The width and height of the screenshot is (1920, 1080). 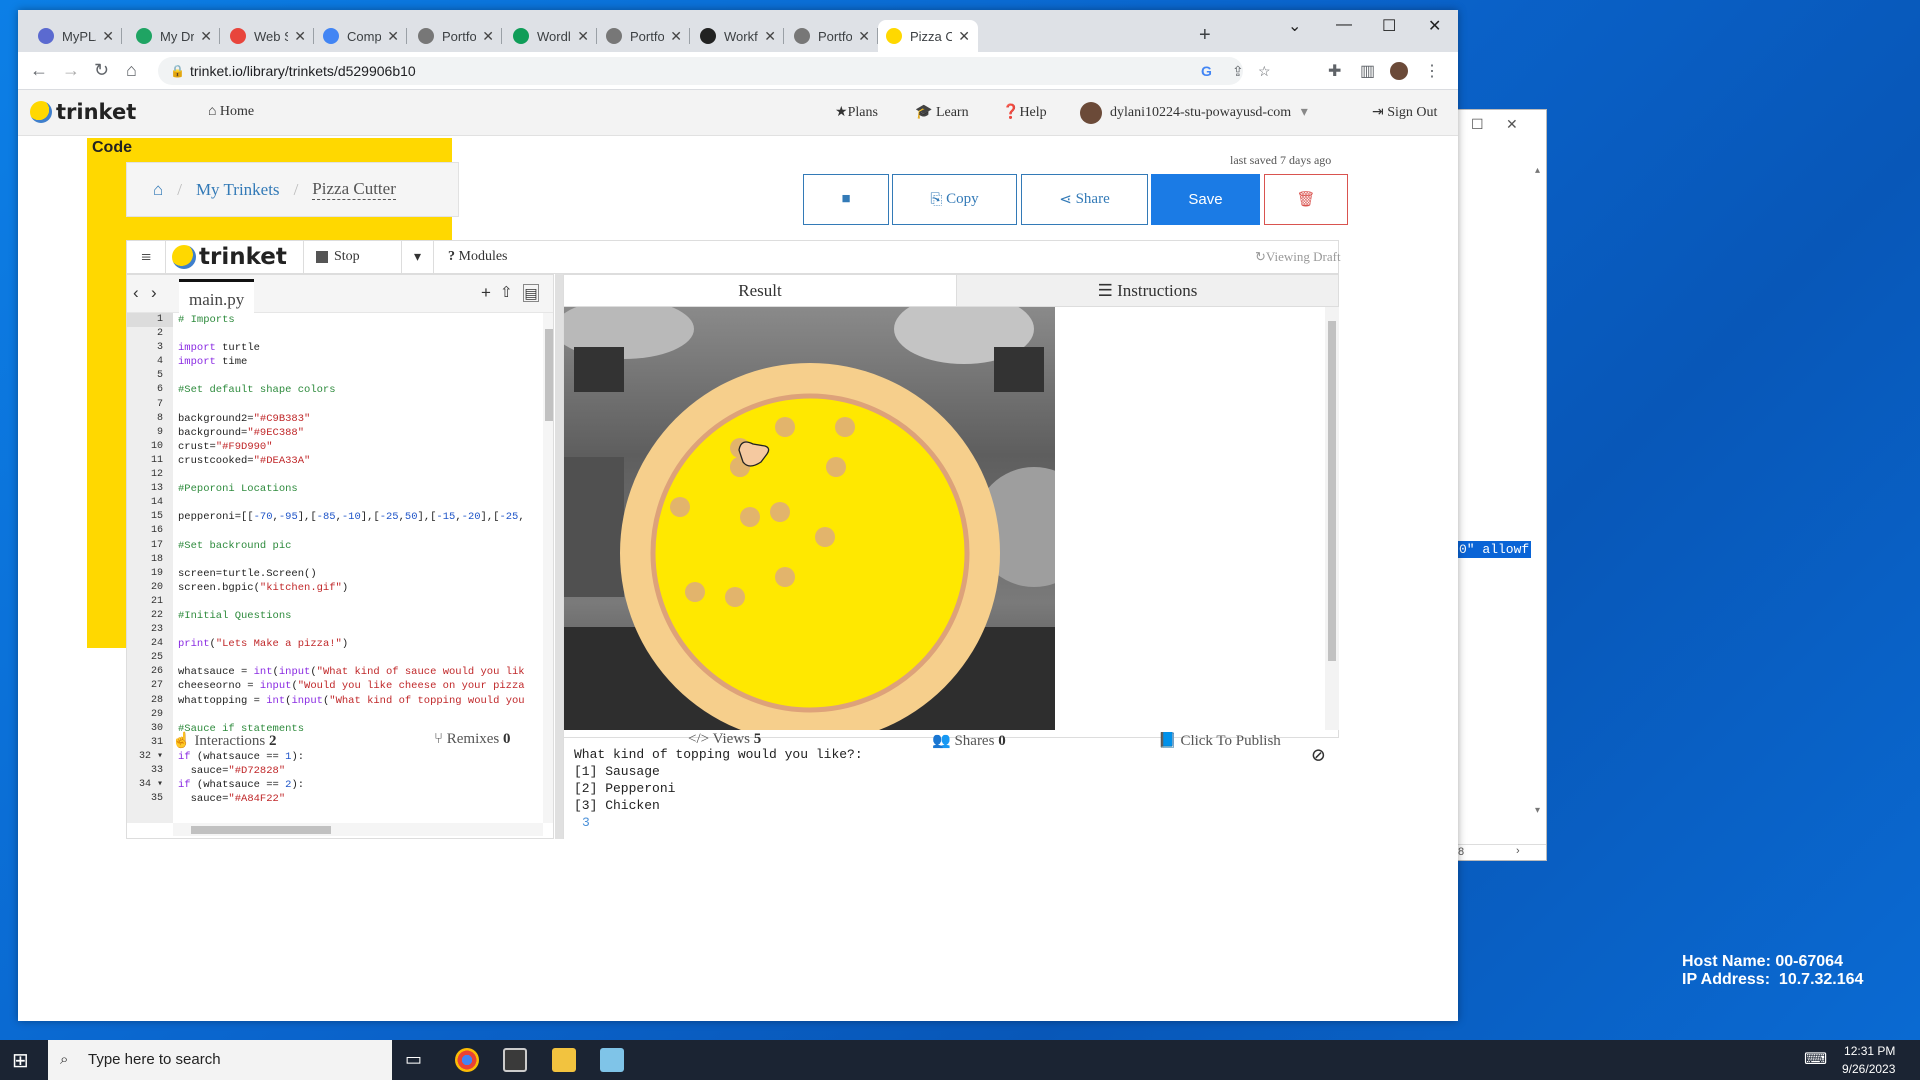 I want to click on reload-icon: ↻, so click(x=101, y=70).